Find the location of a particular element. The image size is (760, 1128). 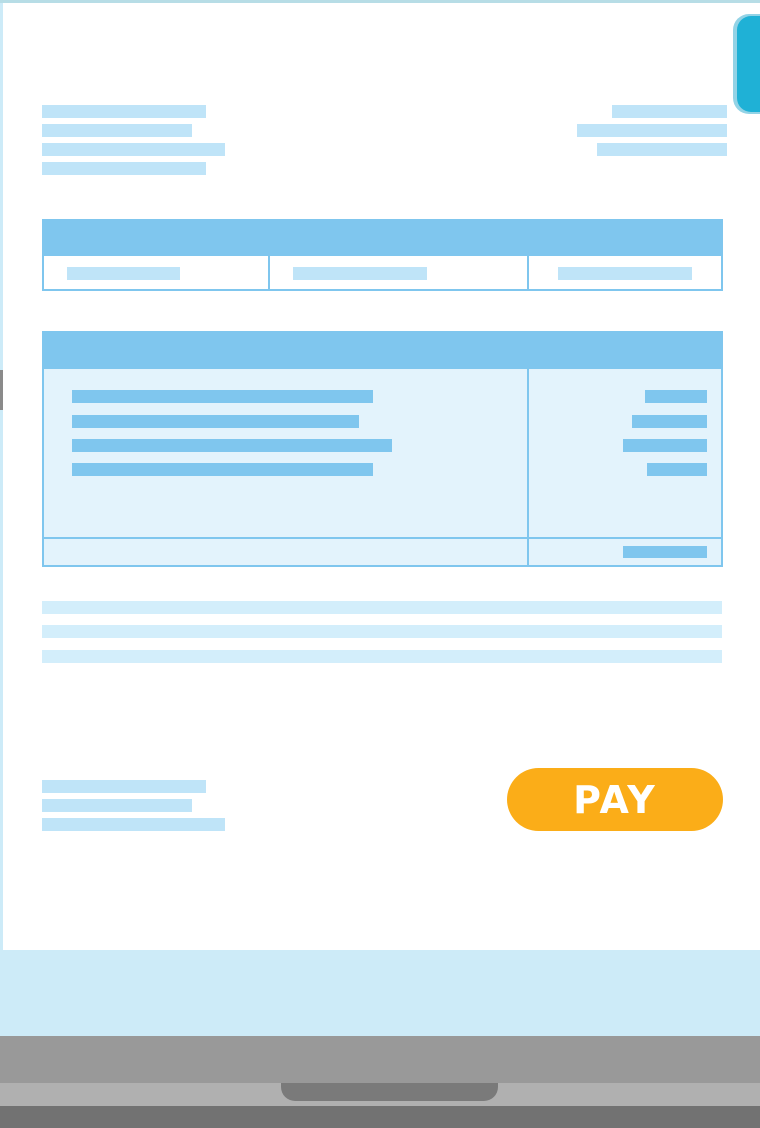

laptop-base-bottom is located at coordinates (380, 1117).